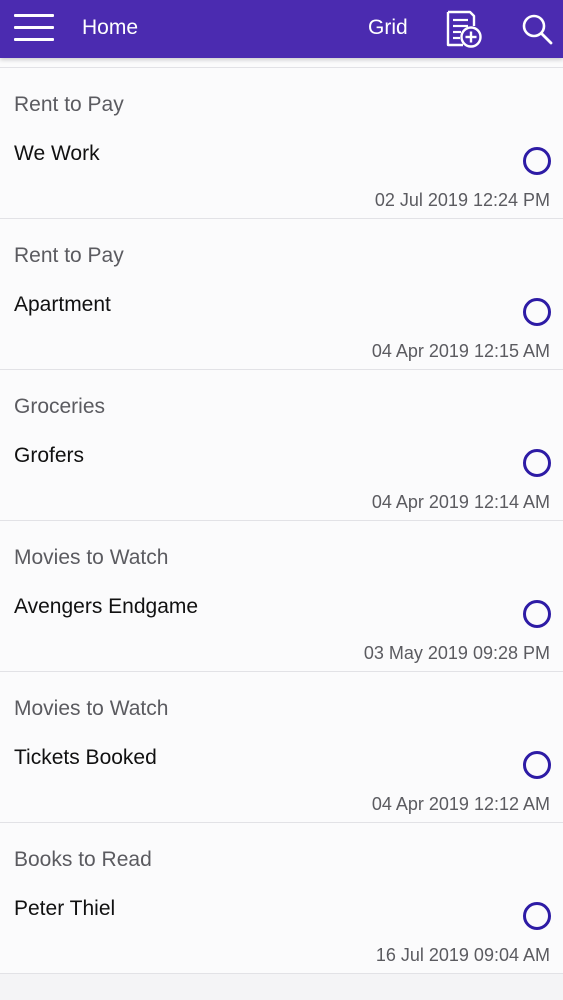  I want to click on grid-view-button: Grid, so click(388, 28).